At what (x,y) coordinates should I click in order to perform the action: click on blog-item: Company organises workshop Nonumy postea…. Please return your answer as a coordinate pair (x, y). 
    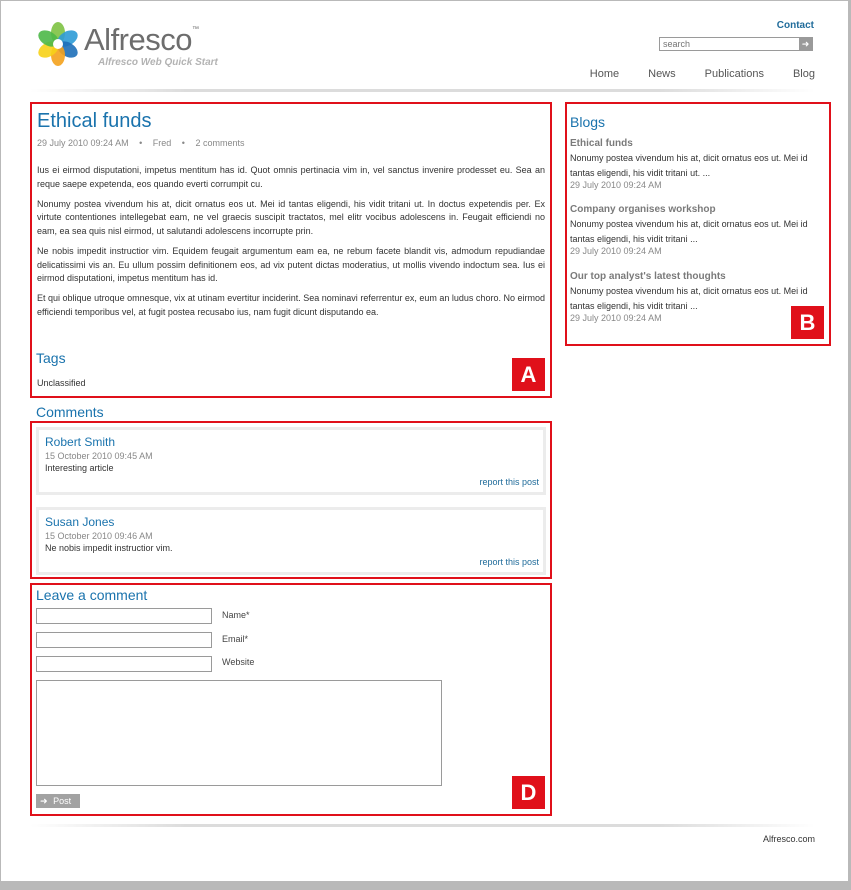
    Looking at the image, I should click on (693, 230).